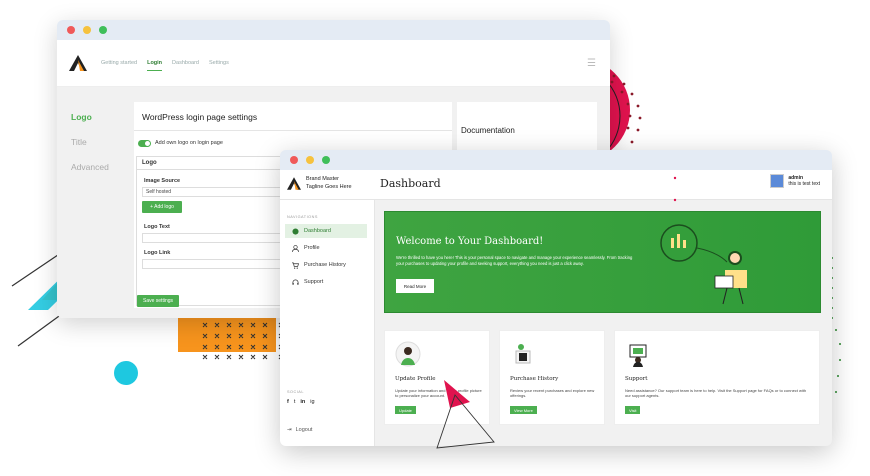  Describe the element at coordinates (312, 248) in the screenshot. I see `nav-label: Profile` at that location.